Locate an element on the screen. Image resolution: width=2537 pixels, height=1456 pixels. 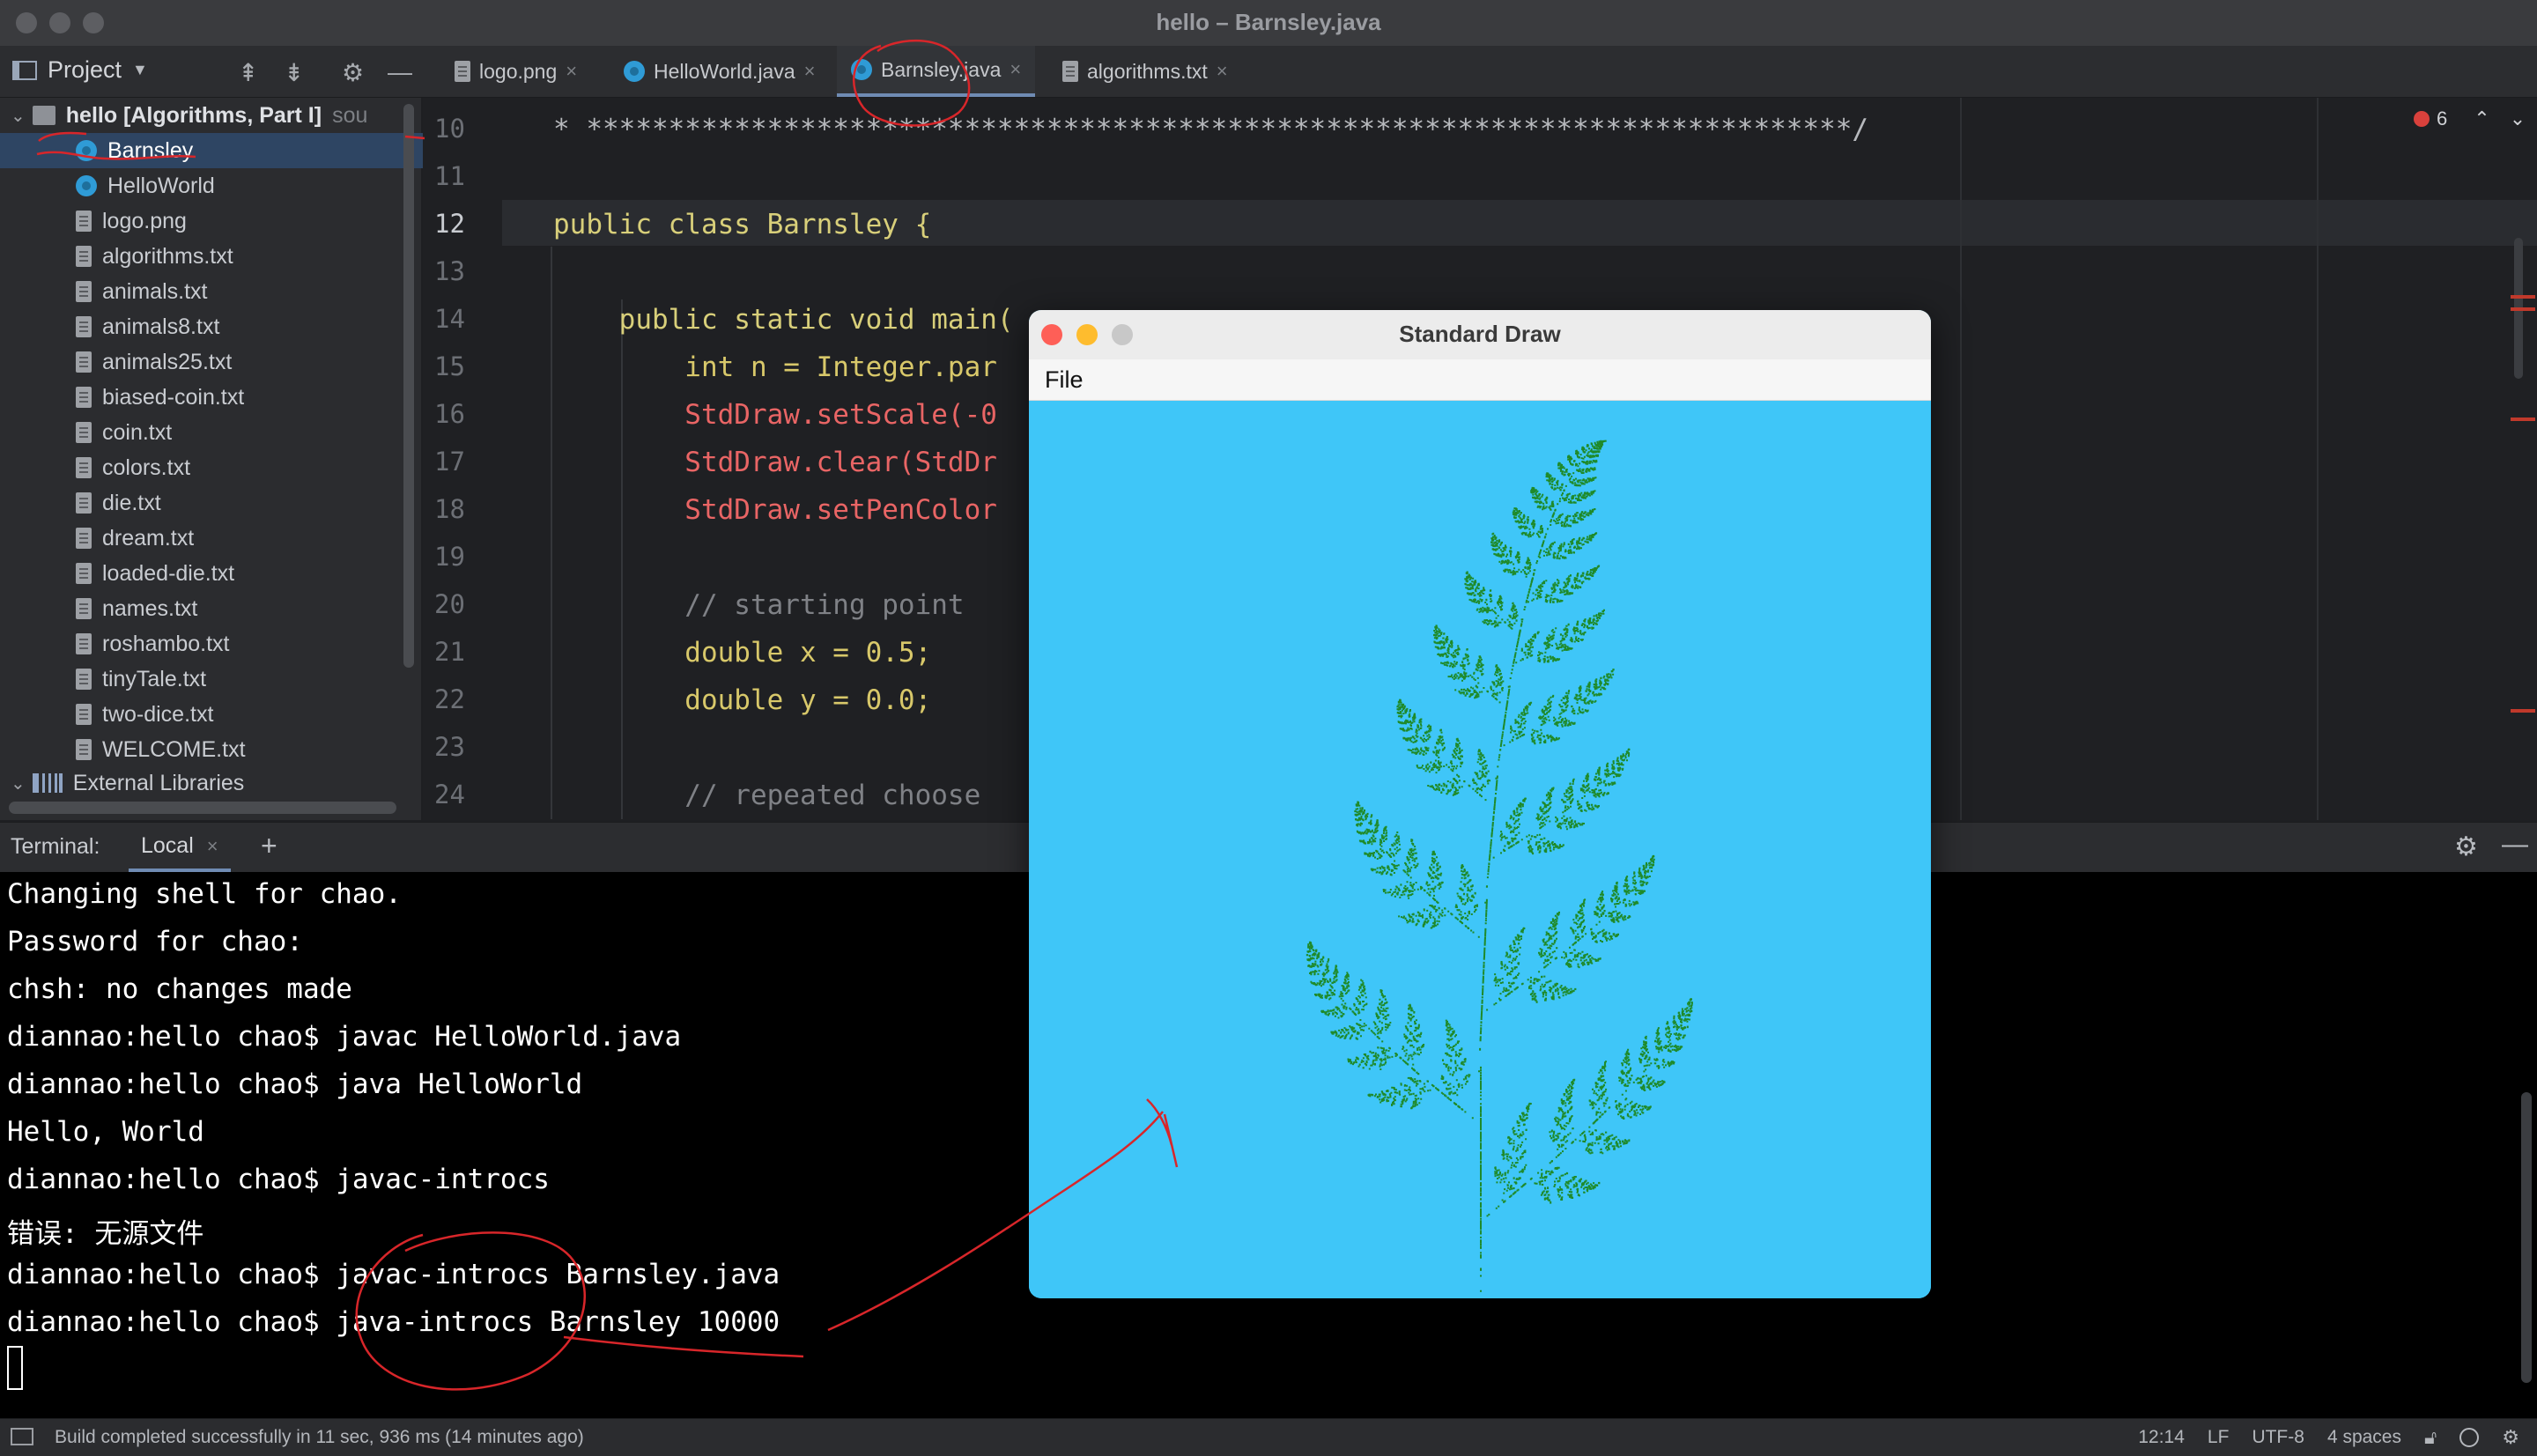
line-number: 15 is located at coordinates (450, 366).